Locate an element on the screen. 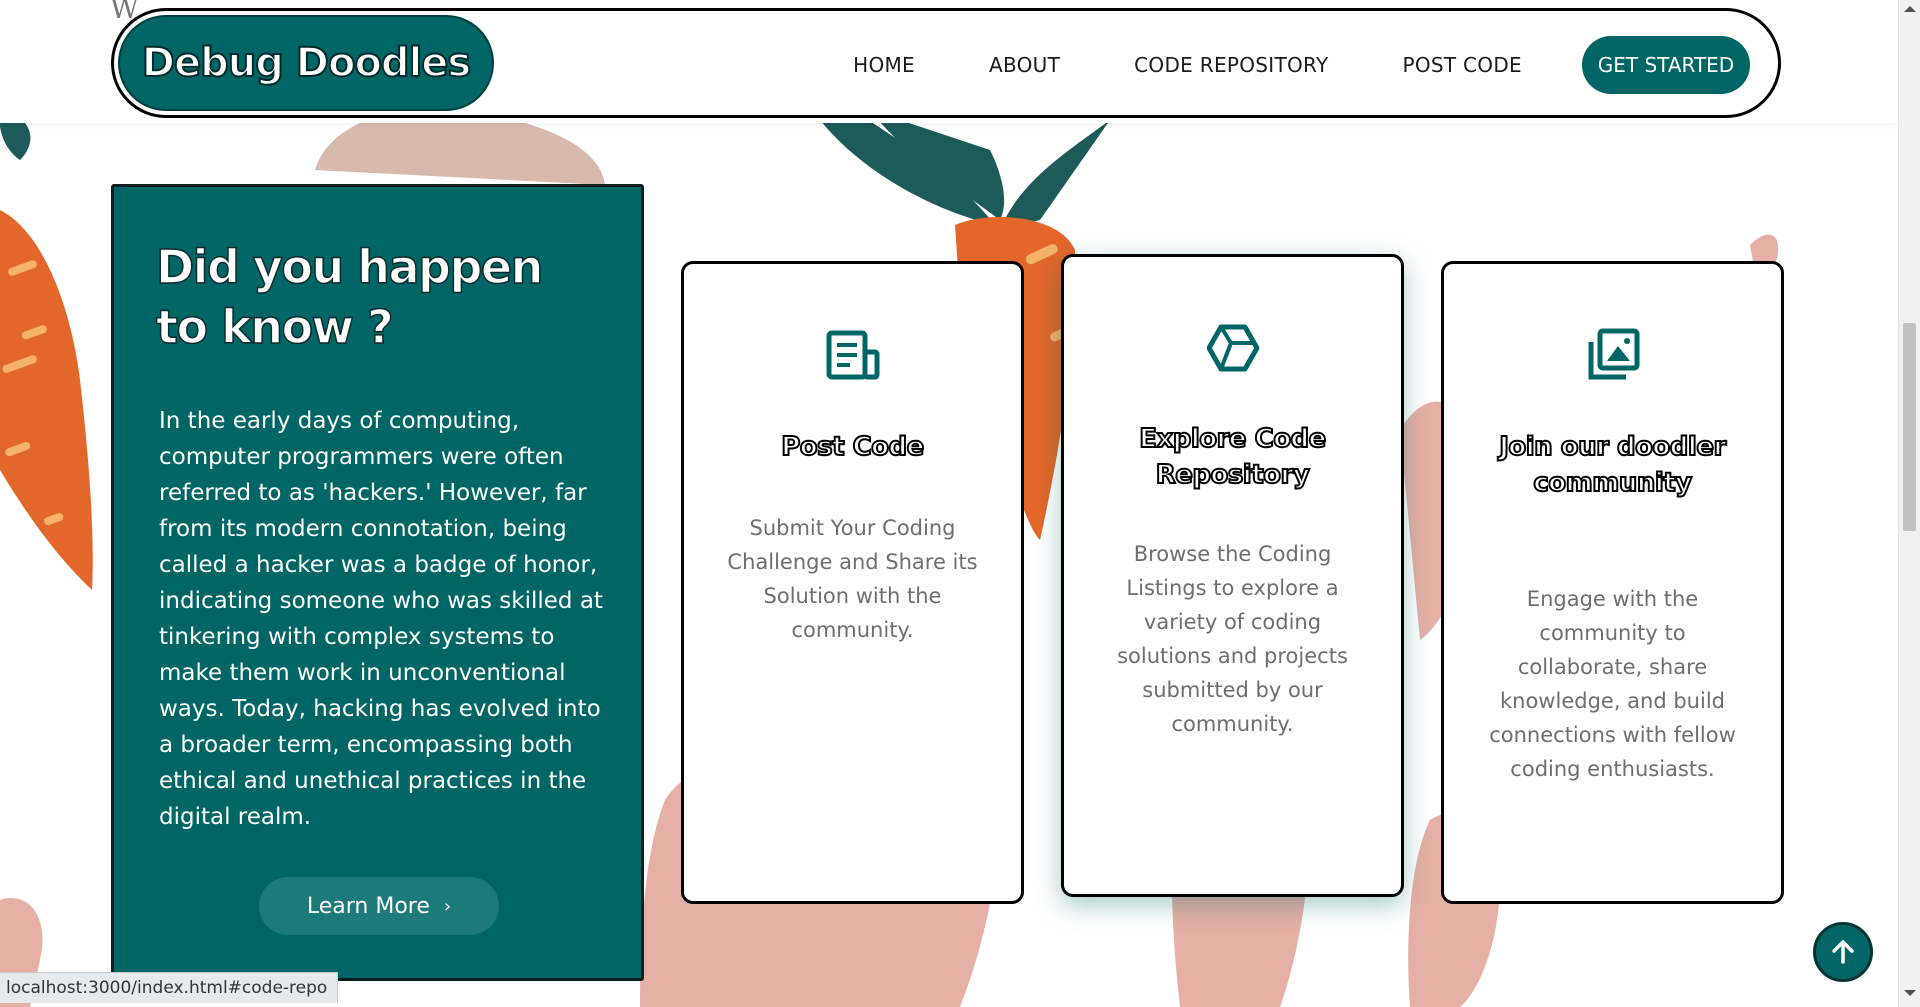 This screenshot has height=1007, width=1920. carrot-leaf-shape is located at coordinates (1055, 175).